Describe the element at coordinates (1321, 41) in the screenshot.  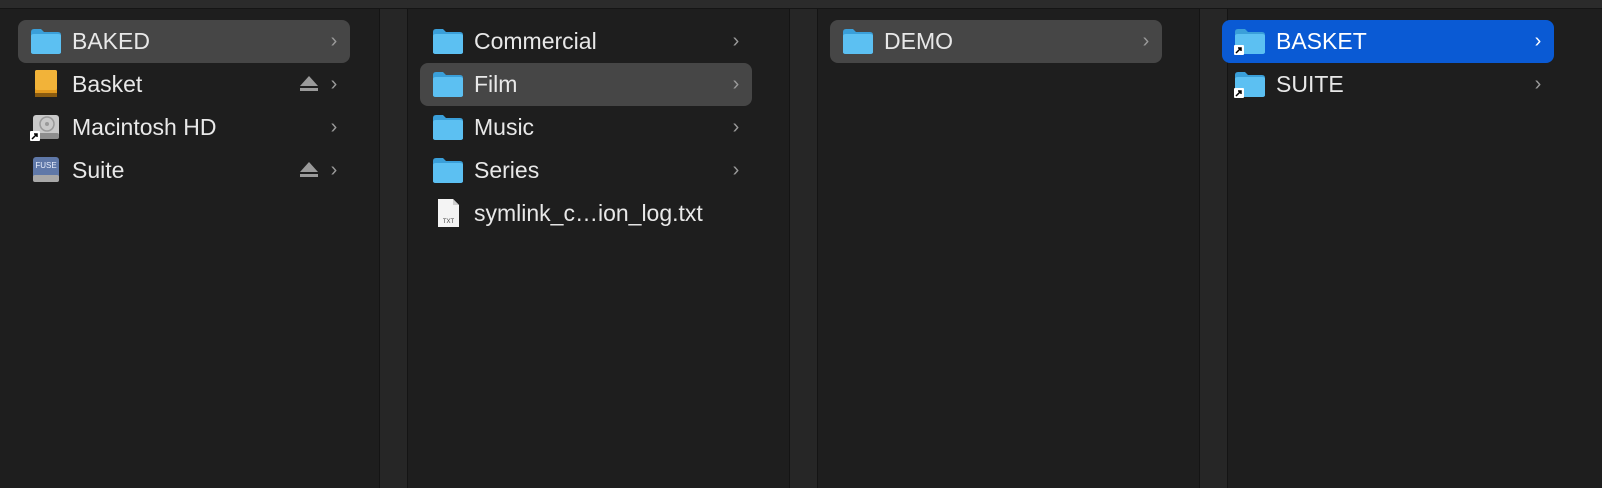
I see `row-label: BASKET` at that location.